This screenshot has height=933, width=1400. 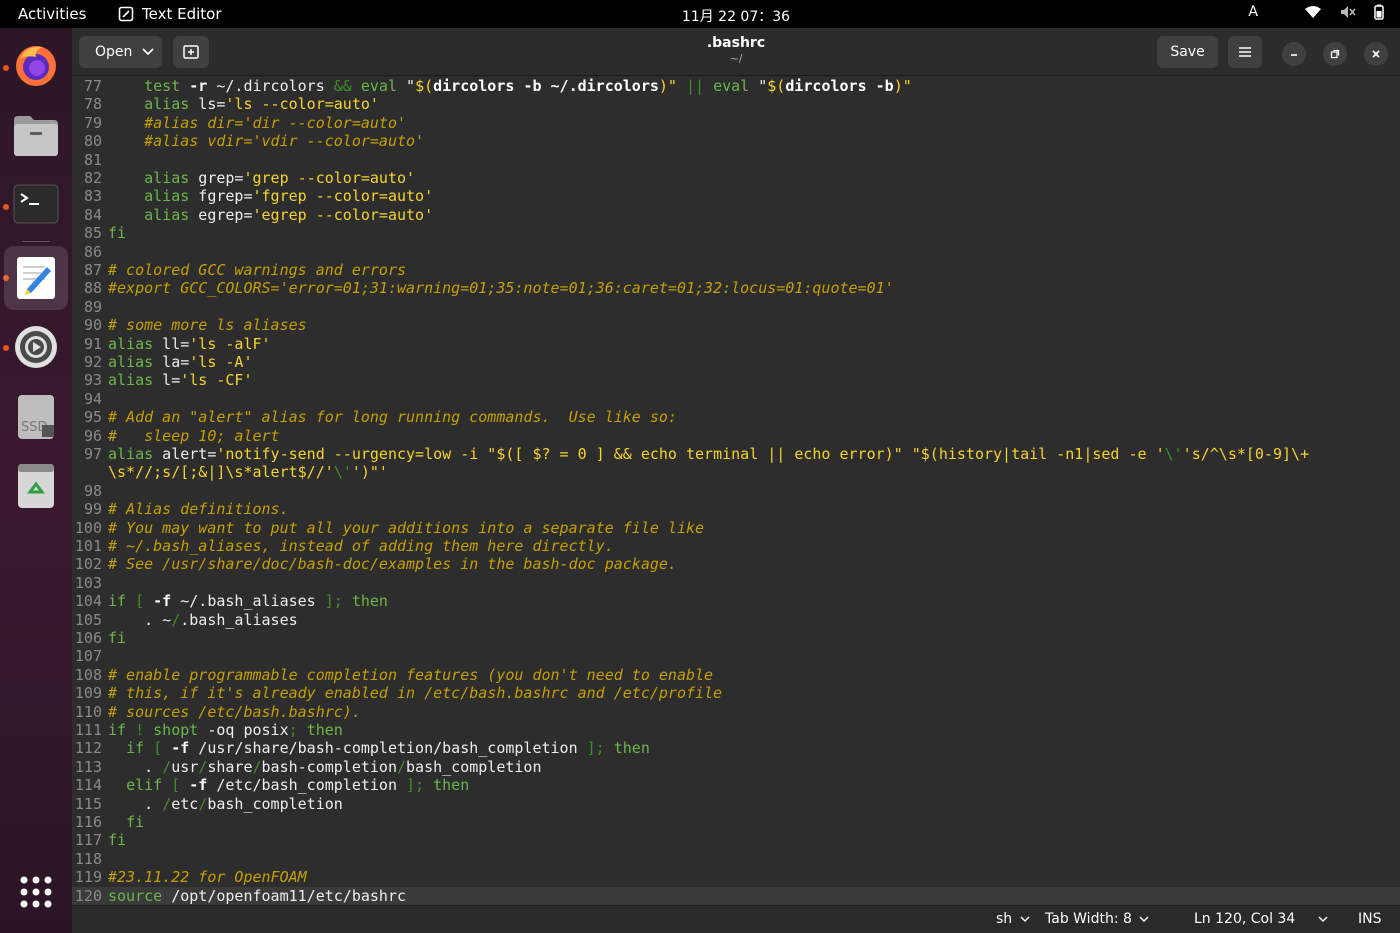 What do you see at coordinates (117, 601) in the screenshot?
I see `code-token: if` at bounding box center [117, 601].